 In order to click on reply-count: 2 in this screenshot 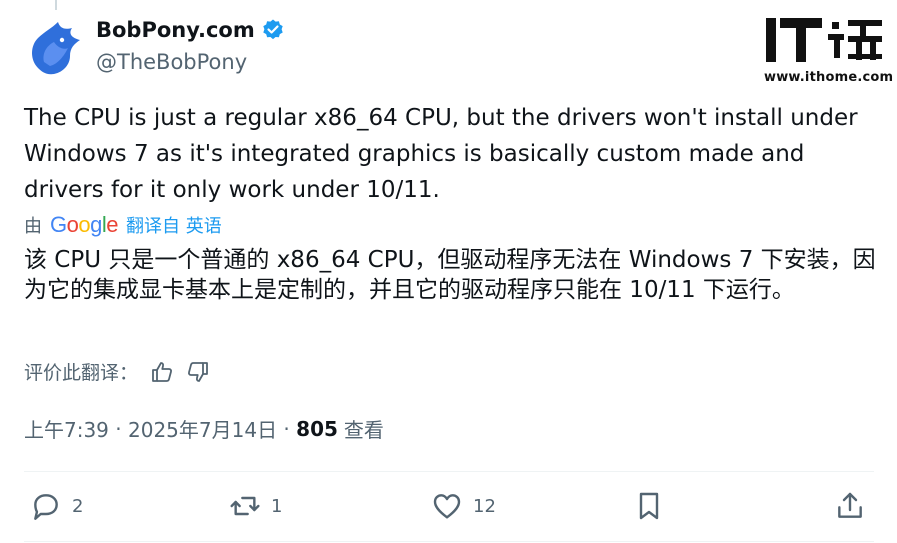, I will do `click(78, 506)`.